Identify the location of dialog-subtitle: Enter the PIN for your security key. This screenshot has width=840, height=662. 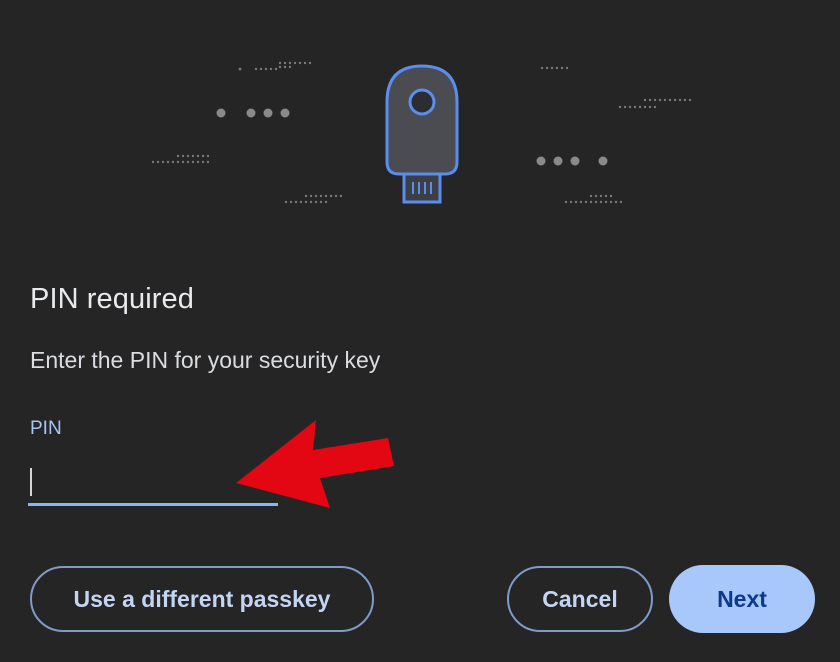
(205, 360).